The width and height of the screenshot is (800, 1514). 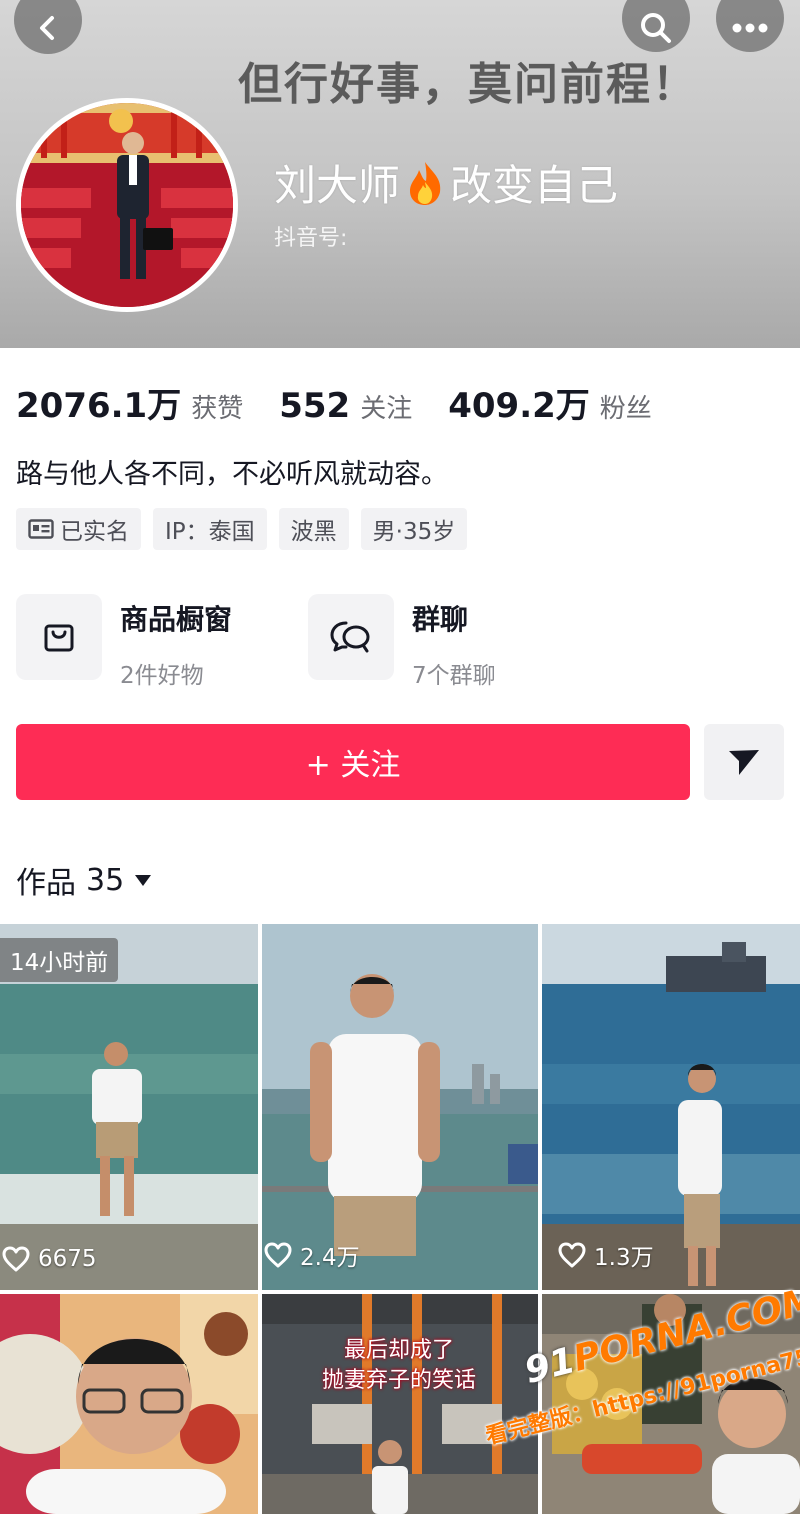 I want to click on works-tab: 作品 35, so click(x=84, y=880).